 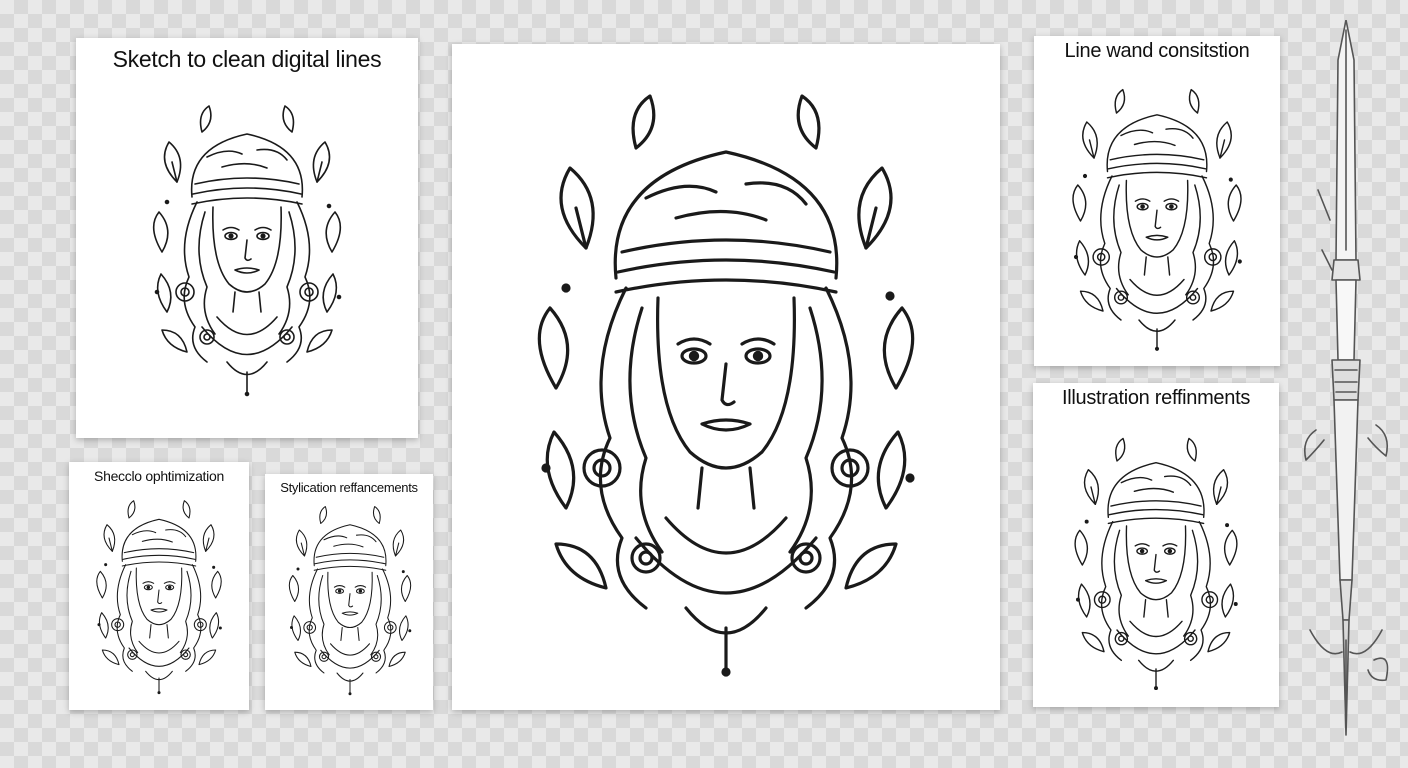 I want to click on panel-sketch-optimization: Shecclo ophtimization, so click(x=159, y=586).